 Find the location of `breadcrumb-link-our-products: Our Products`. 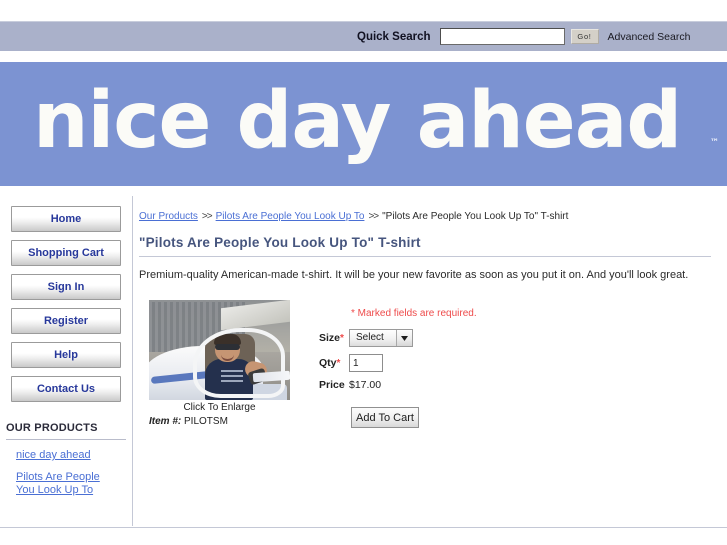

breadcrumb-link-our-products: Our Products is located at coordinates (168, 216).